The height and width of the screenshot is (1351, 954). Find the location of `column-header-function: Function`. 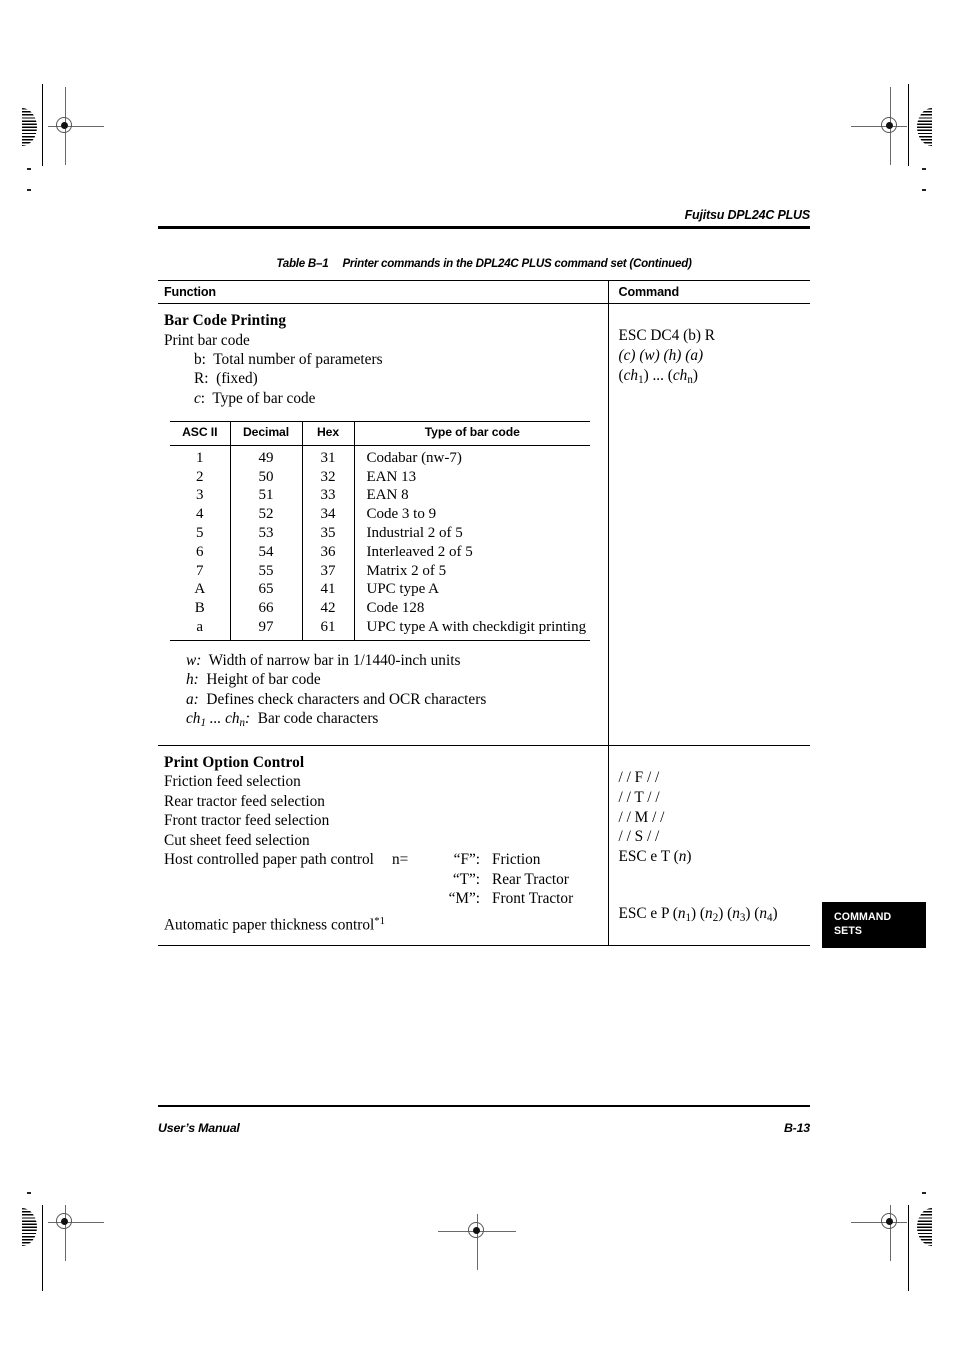

column-header-function: Function is located at coordinates (383, 292).